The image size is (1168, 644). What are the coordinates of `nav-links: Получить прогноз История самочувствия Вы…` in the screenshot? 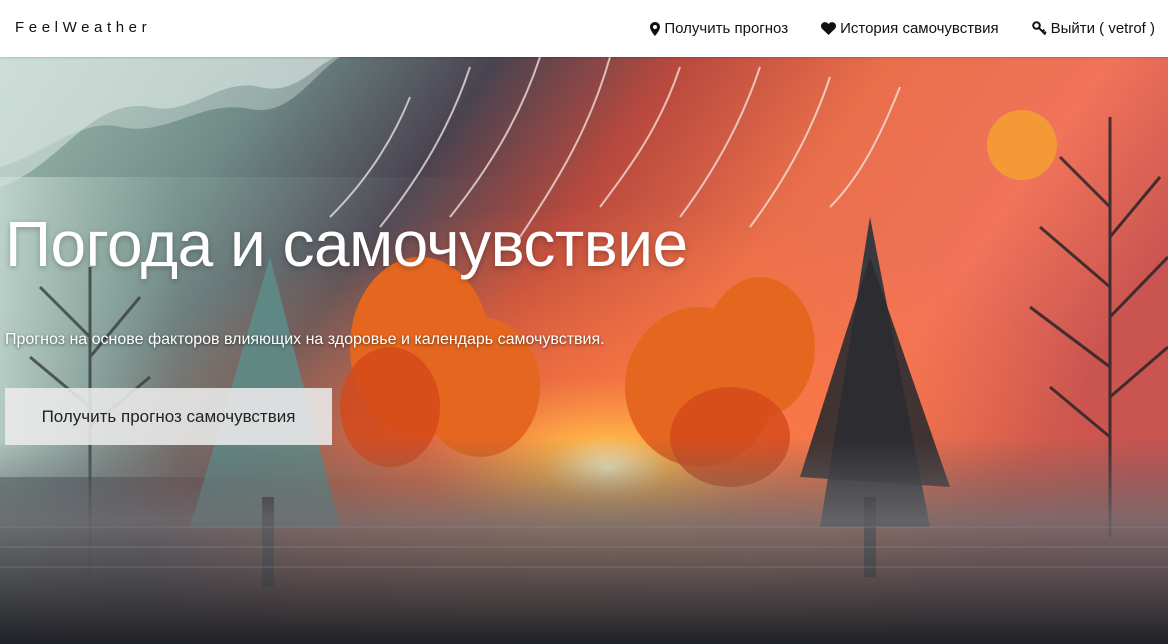 It's located at (886, 28).